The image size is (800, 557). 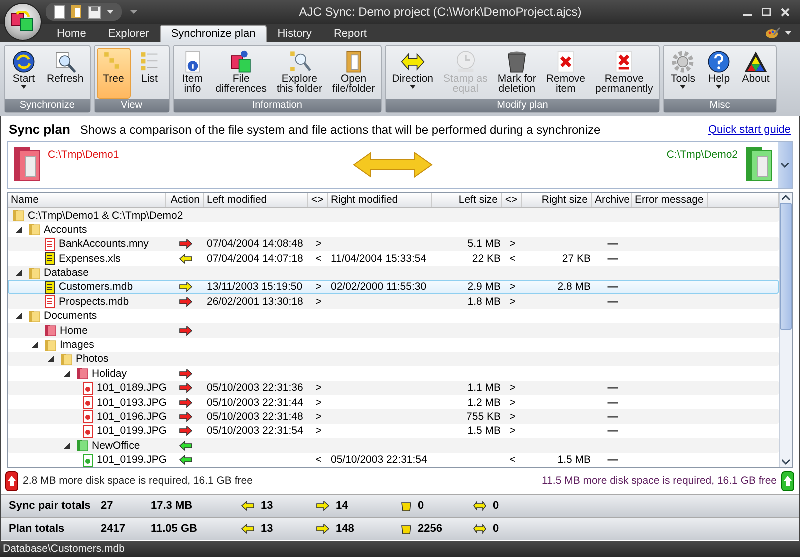 What do you see at coordinates (785, 12) in the screenshot?
I see `close-icon` at bounding box center [785, 12].